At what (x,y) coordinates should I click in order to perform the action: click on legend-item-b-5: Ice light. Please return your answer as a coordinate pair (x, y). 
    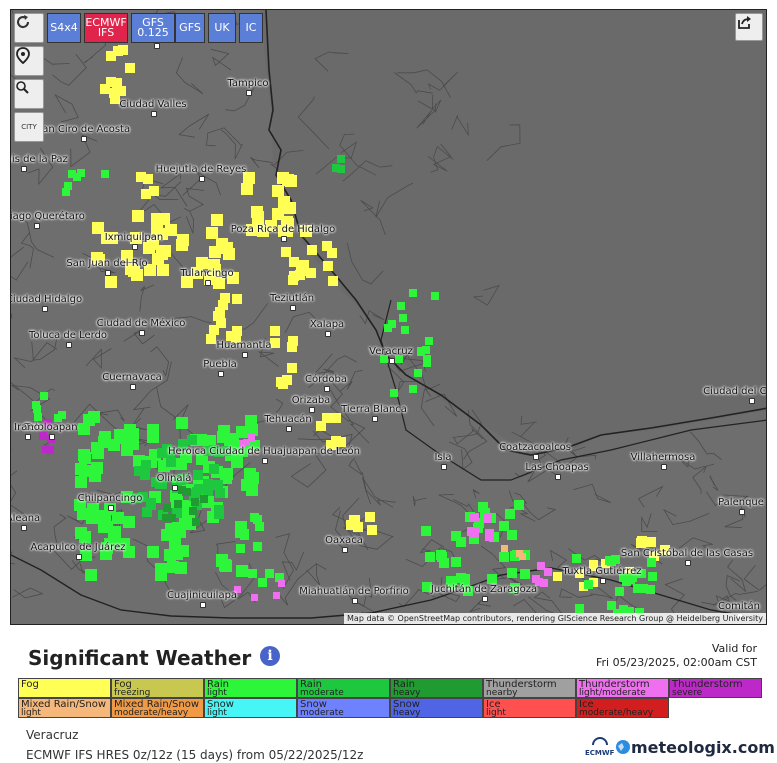
    Looking at the image, I should click on (529, 708).